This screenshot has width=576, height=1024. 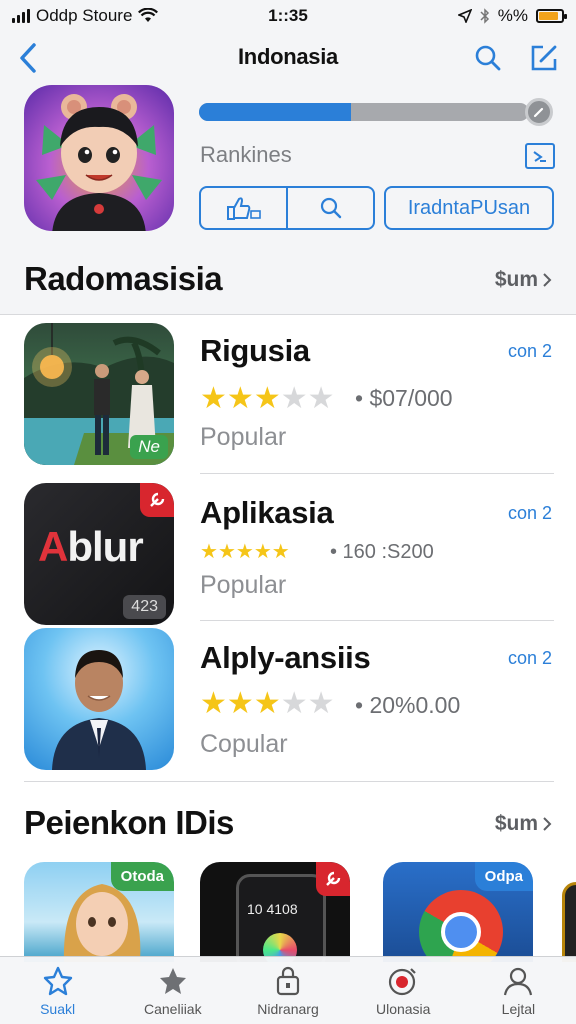 I want to click on battery-level, so click(x=548, y=16).